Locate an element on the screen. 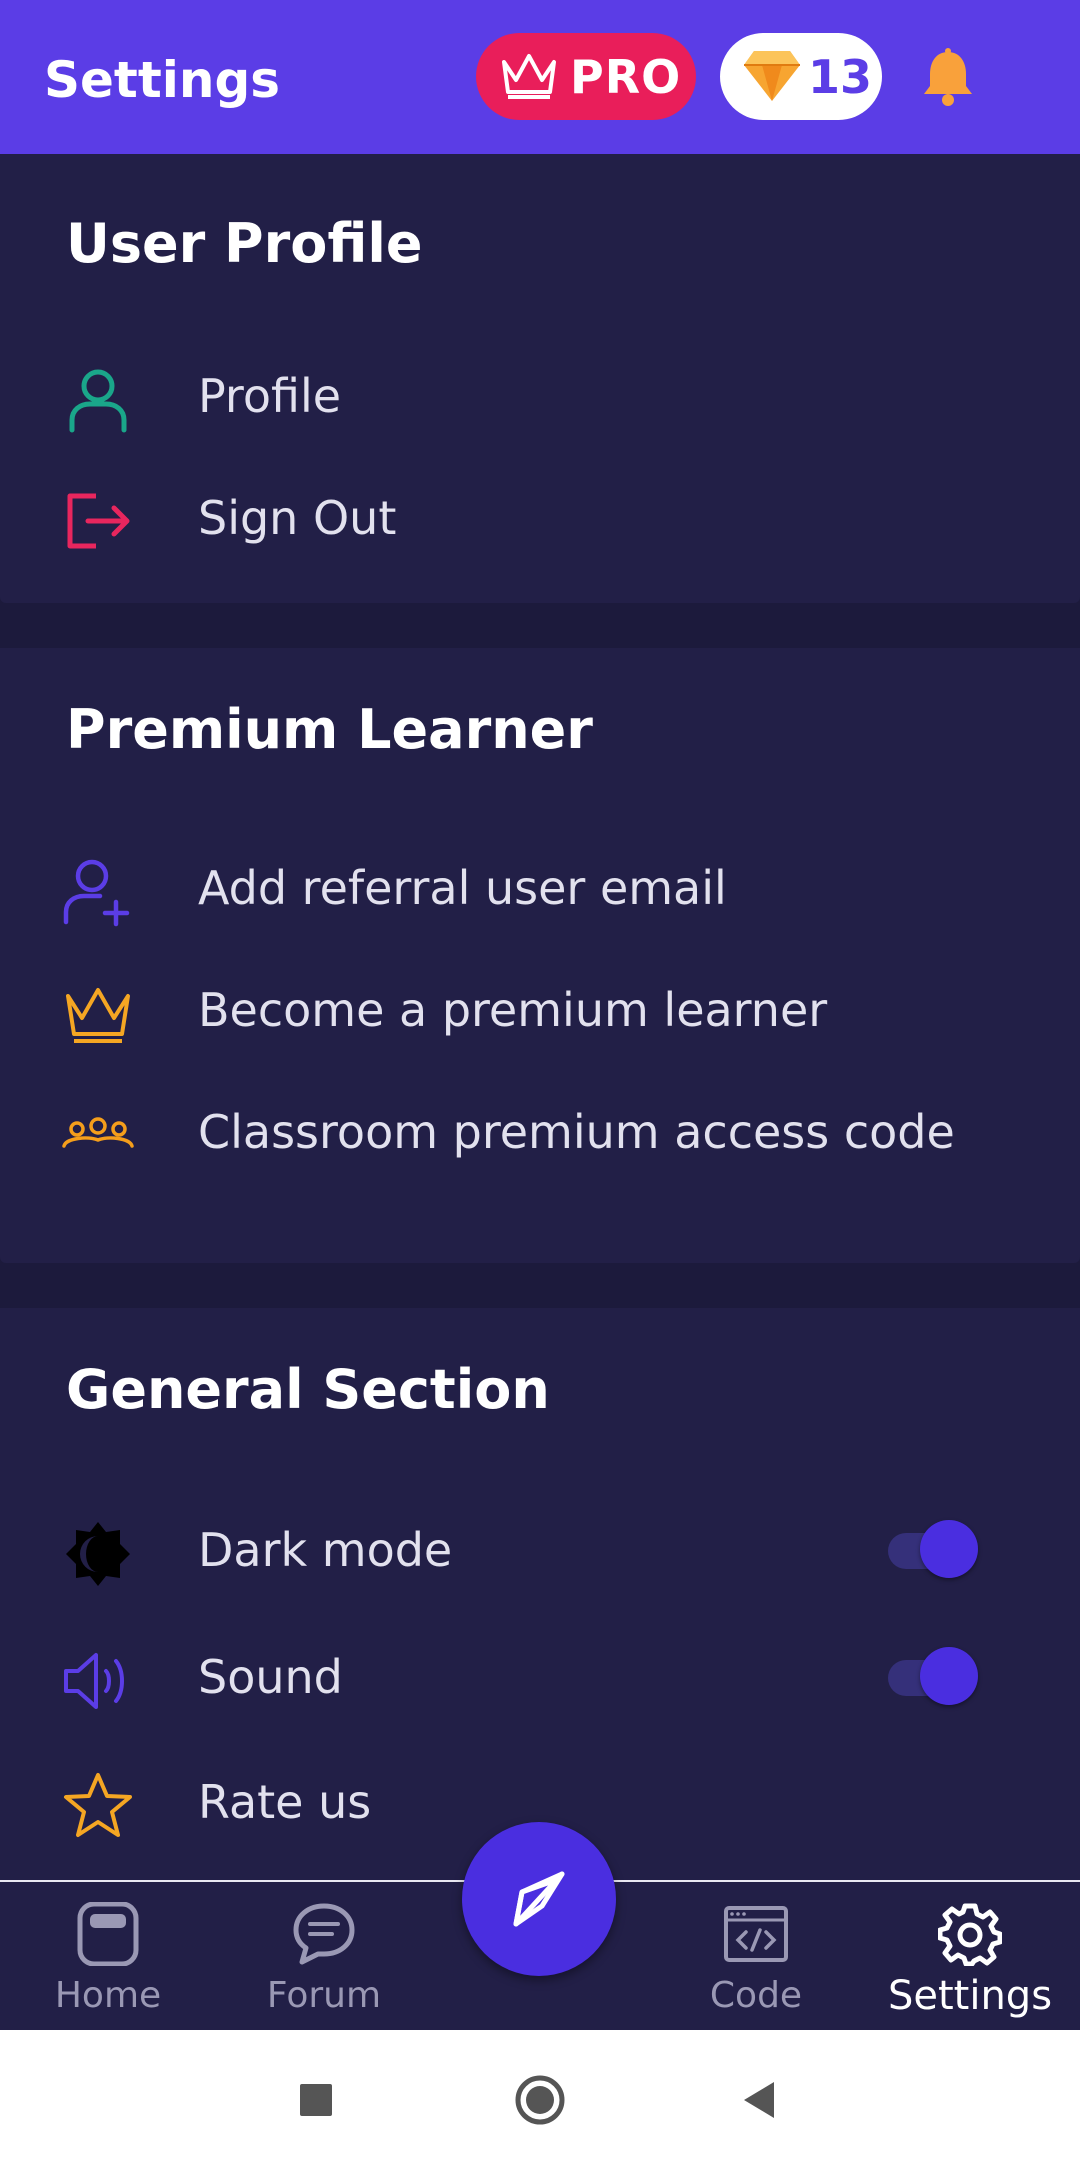  recents-button is located at coordinates (316, 2100).